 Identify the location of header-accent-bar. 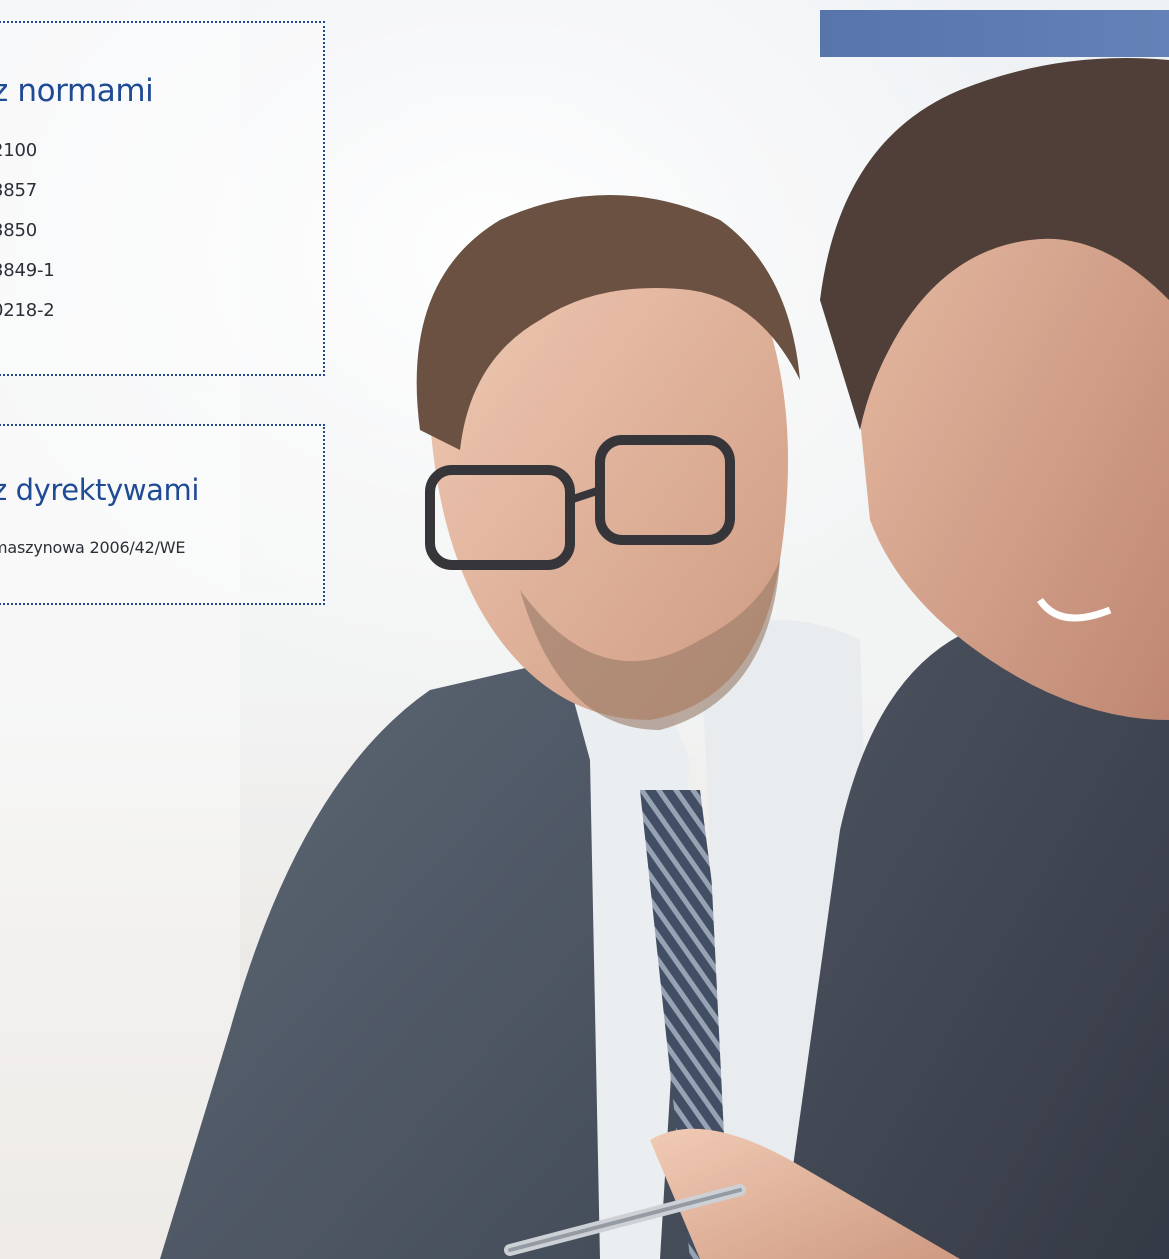
(994, 33).